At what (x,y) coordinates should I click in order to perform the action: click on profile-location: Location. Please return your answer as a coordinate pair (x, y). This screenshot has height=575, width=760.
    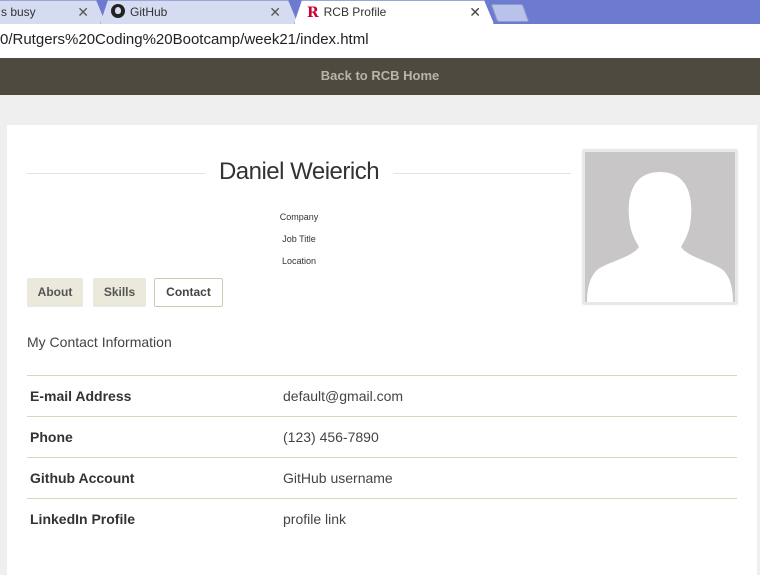
    Looking at the image, I should click on (299, 261).